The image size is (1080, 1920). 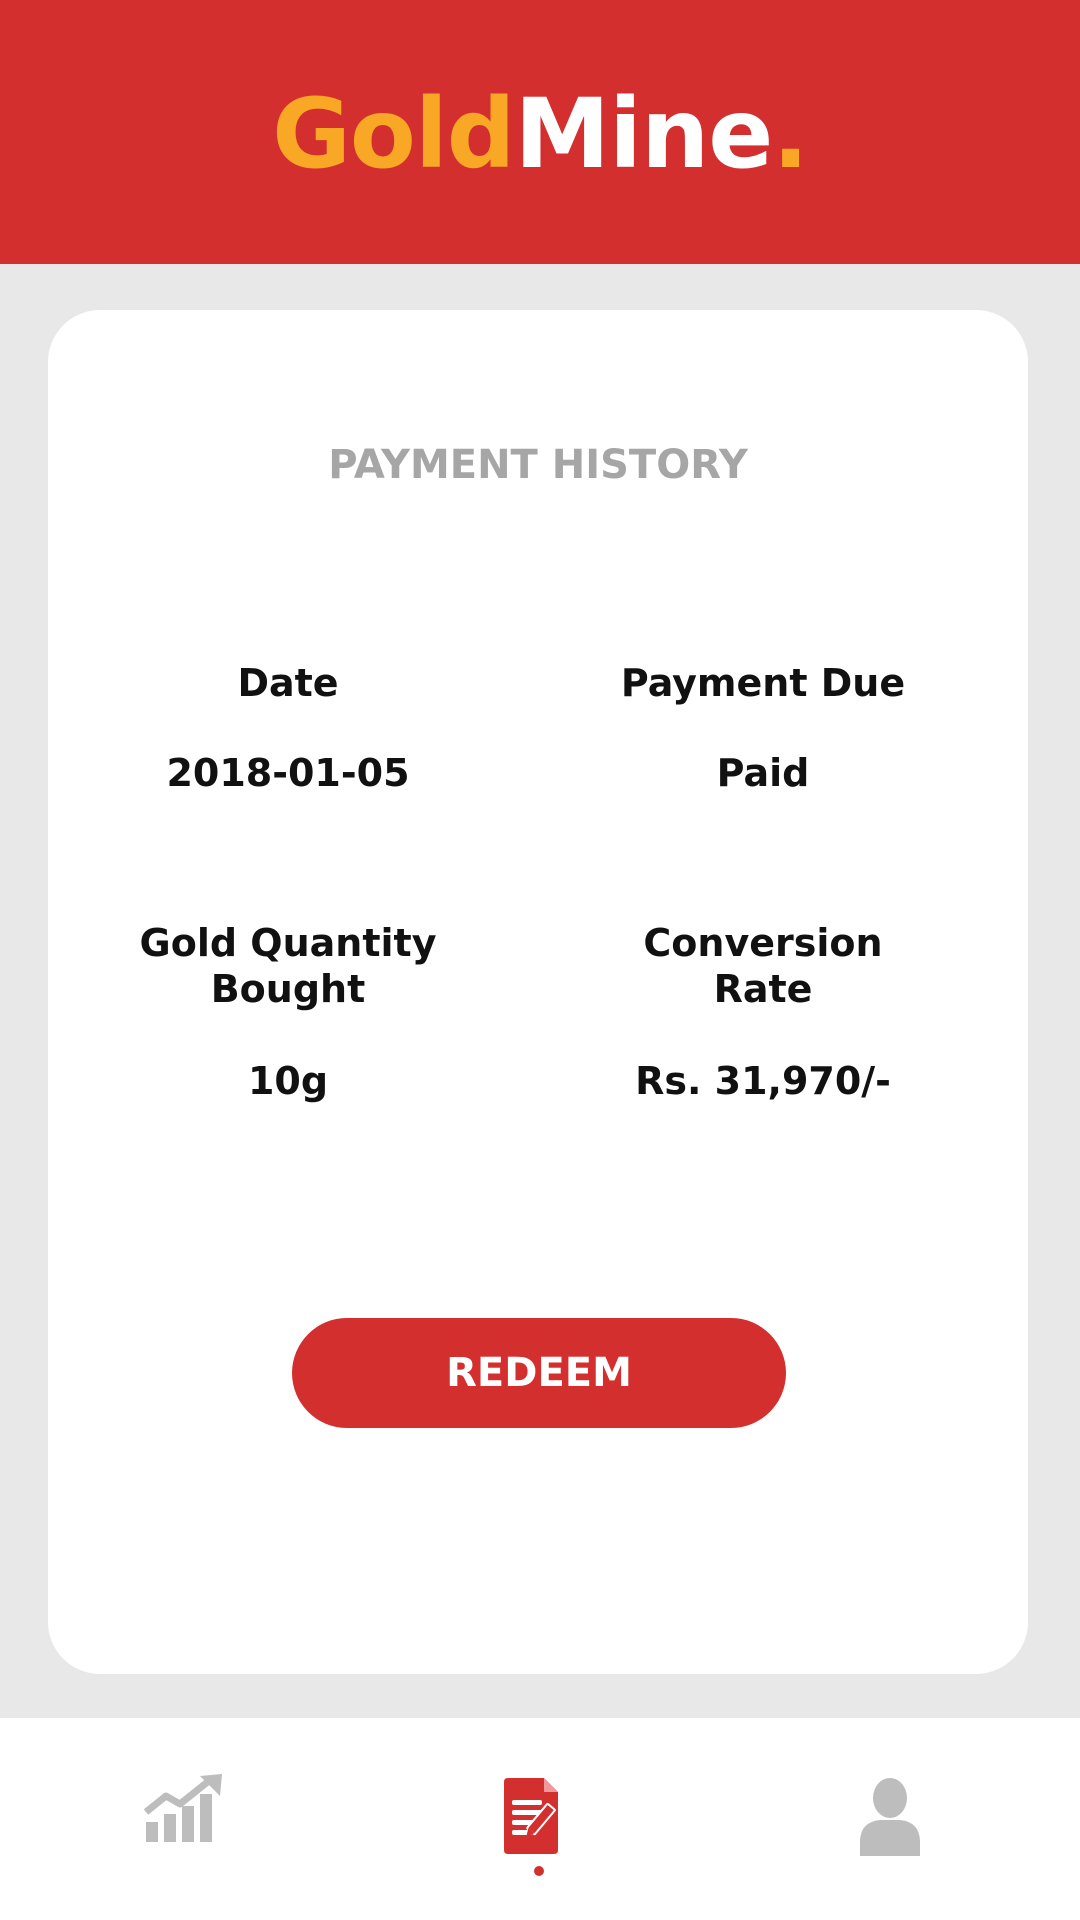 I want to click on redeem-button: REDEEM, so click(x=539, y=1373).